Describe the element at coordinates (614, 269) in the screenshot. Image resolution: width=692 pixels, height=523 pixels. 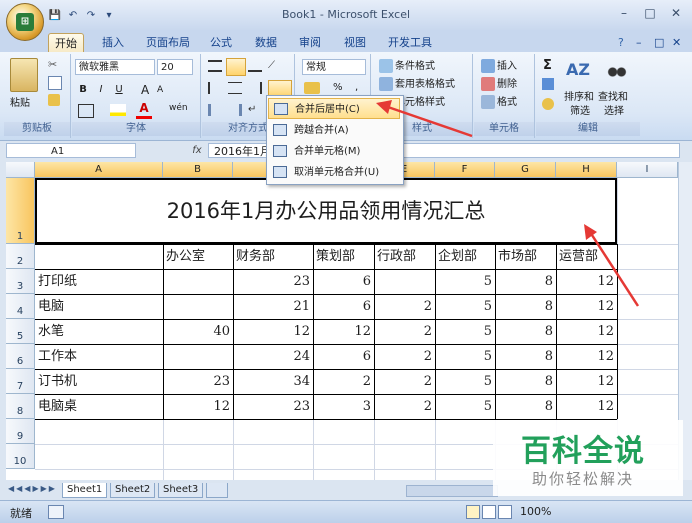
I see `arrow-to-title` at that location.